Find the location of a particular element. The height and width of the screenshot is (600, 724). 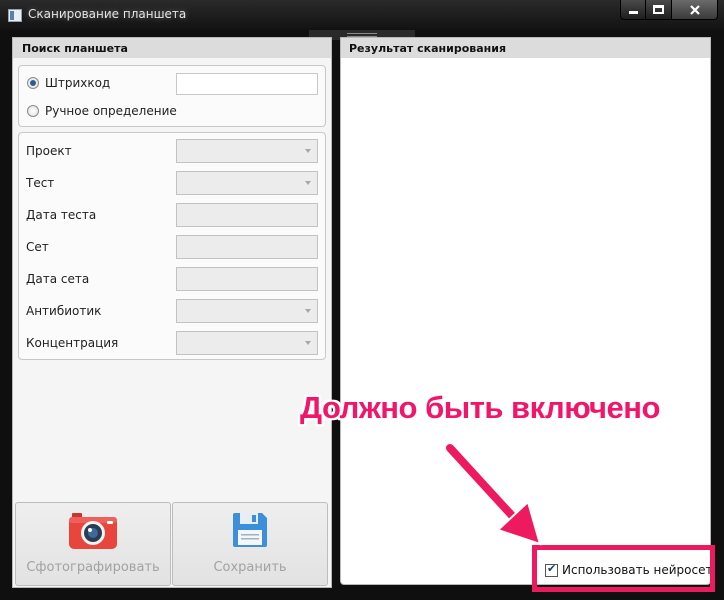

minimize-button is located at coordinates (633, 10).